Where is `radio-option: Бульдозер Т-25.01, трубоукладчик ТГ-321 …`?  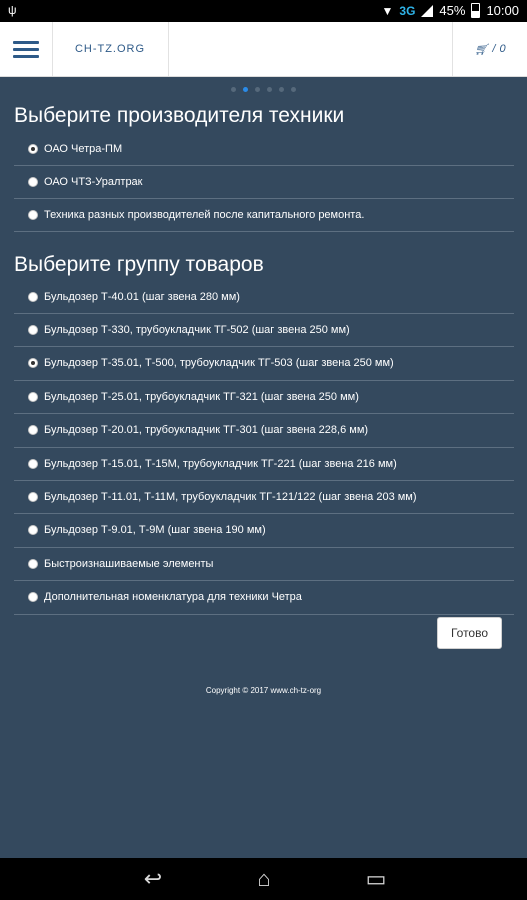
radio-option: Бульдозер Т-25.01, трубоукладчик ТГ-321 … is located at coordinates (264, 397).